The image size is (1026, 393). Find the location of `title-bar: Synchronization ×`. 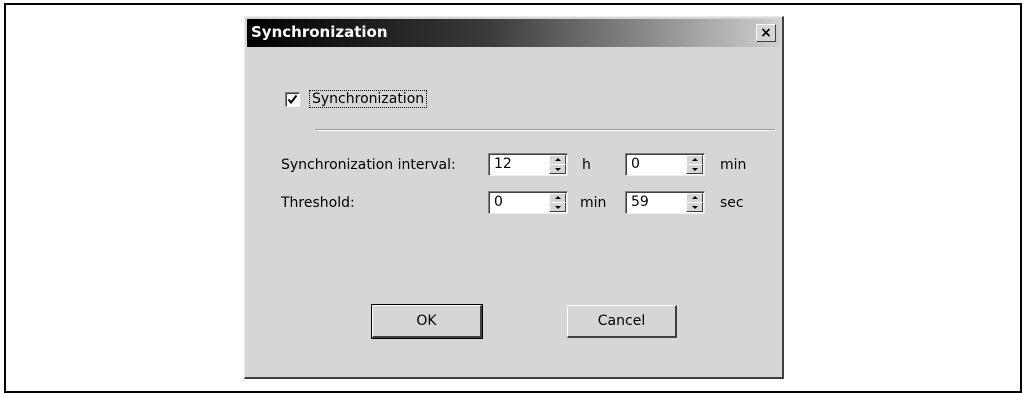

title-bar: Synchronization × is located at coordinates (513, 33).